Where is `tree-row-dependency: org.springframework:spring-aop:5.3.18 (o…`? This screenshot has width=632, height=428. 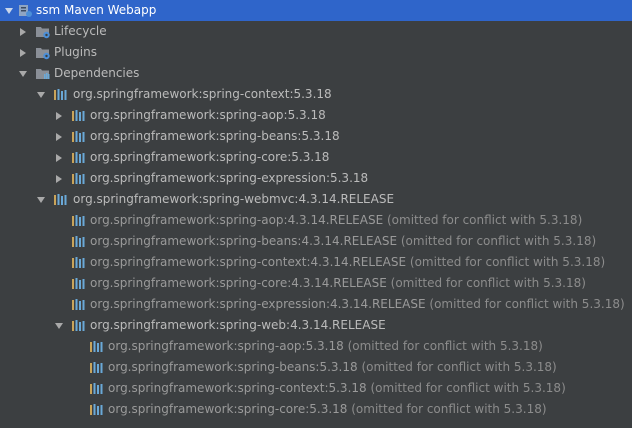 tree-row-dependency: org.springframework:spring-aop:5.3.18 (o… is located at coordinates (316, 346).